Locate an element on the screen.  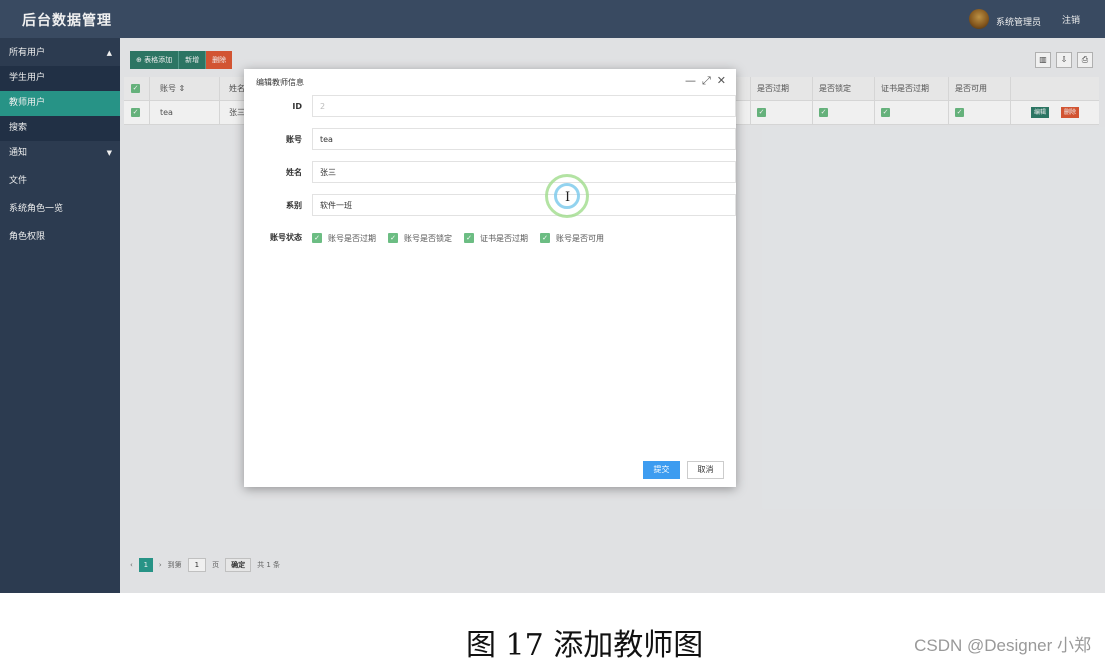
cancel-button: 取消 is located at coordinates (705, 470).